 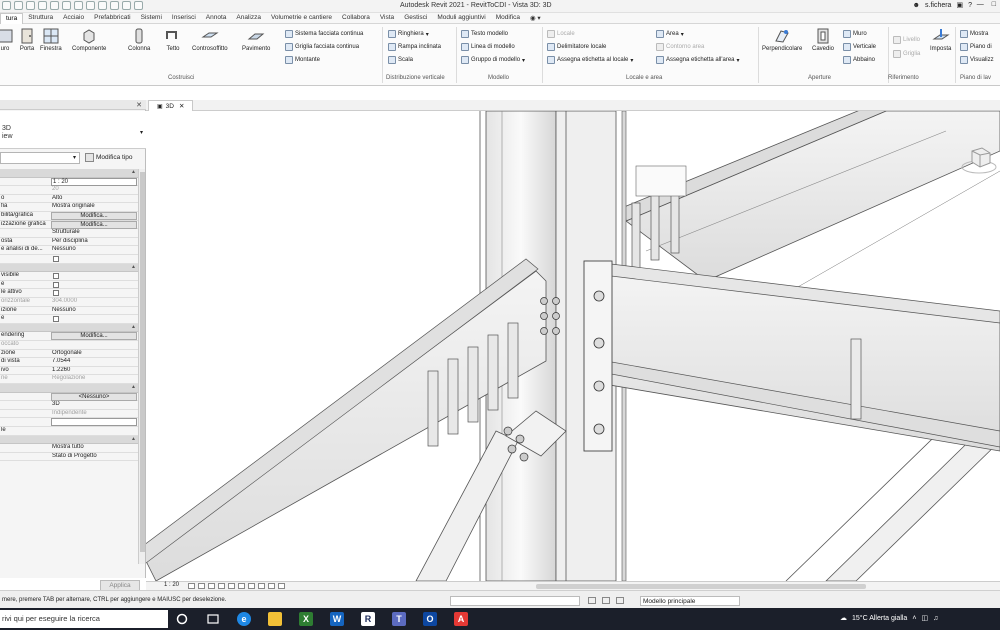 What do you see at coordinates (859, 60) in the screenshot?
I see `dormer-button: Abbaino` at bounding box center [859, 60].